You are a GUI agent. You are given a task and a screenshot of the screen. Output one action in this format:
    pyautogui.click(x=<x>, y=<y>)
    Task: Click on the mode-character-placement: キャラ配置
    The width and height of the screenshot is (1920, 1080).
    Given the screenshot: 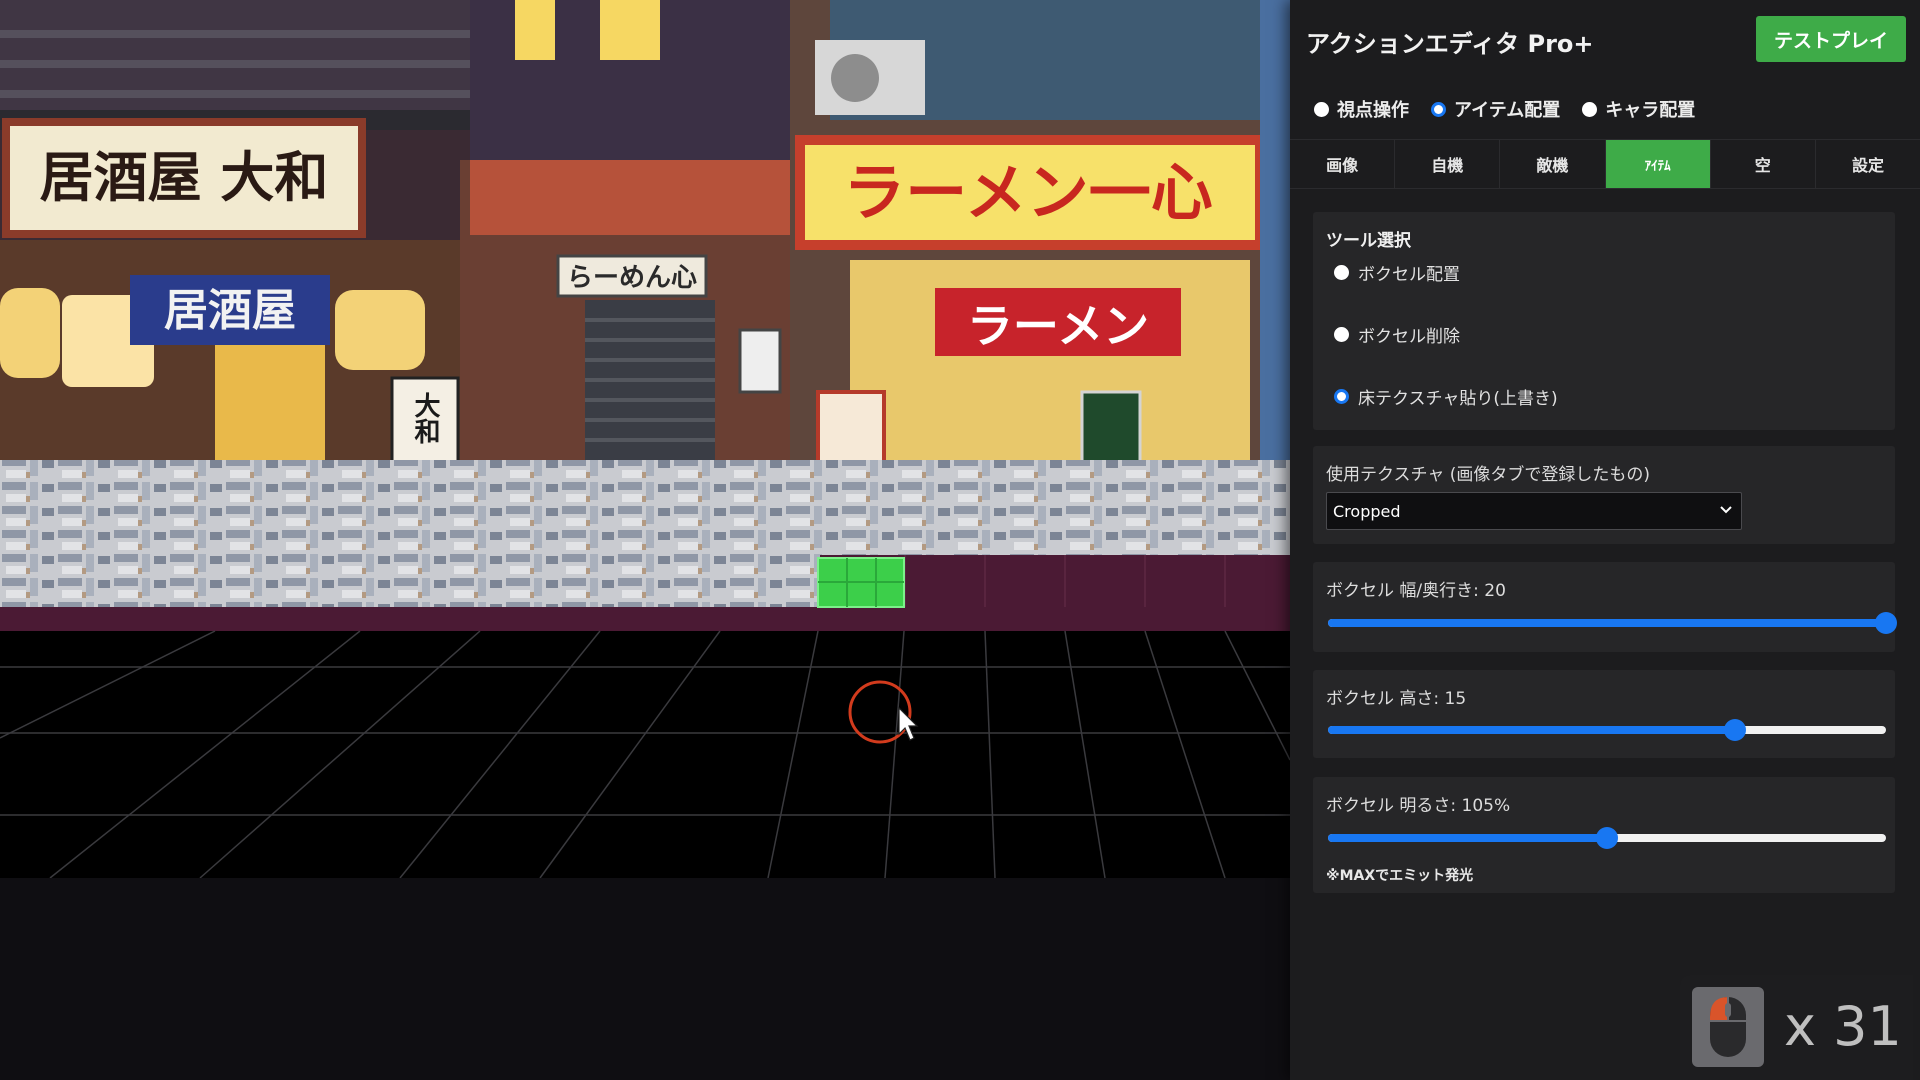 What is the action you would take?
    pyautogui.click(x=1638, y=109)
    